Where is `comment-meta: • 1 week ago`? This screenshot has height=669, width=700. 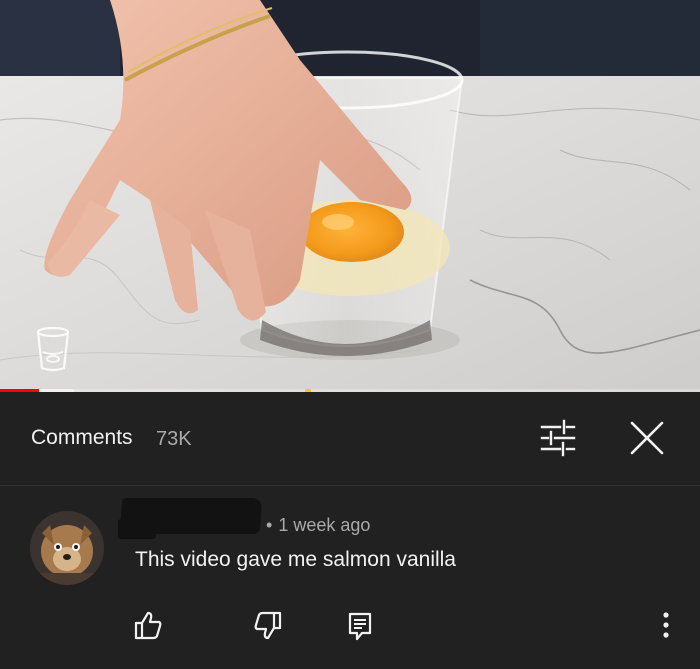
comment-meta: • 1 week ago is located at coordinates (318, 525).